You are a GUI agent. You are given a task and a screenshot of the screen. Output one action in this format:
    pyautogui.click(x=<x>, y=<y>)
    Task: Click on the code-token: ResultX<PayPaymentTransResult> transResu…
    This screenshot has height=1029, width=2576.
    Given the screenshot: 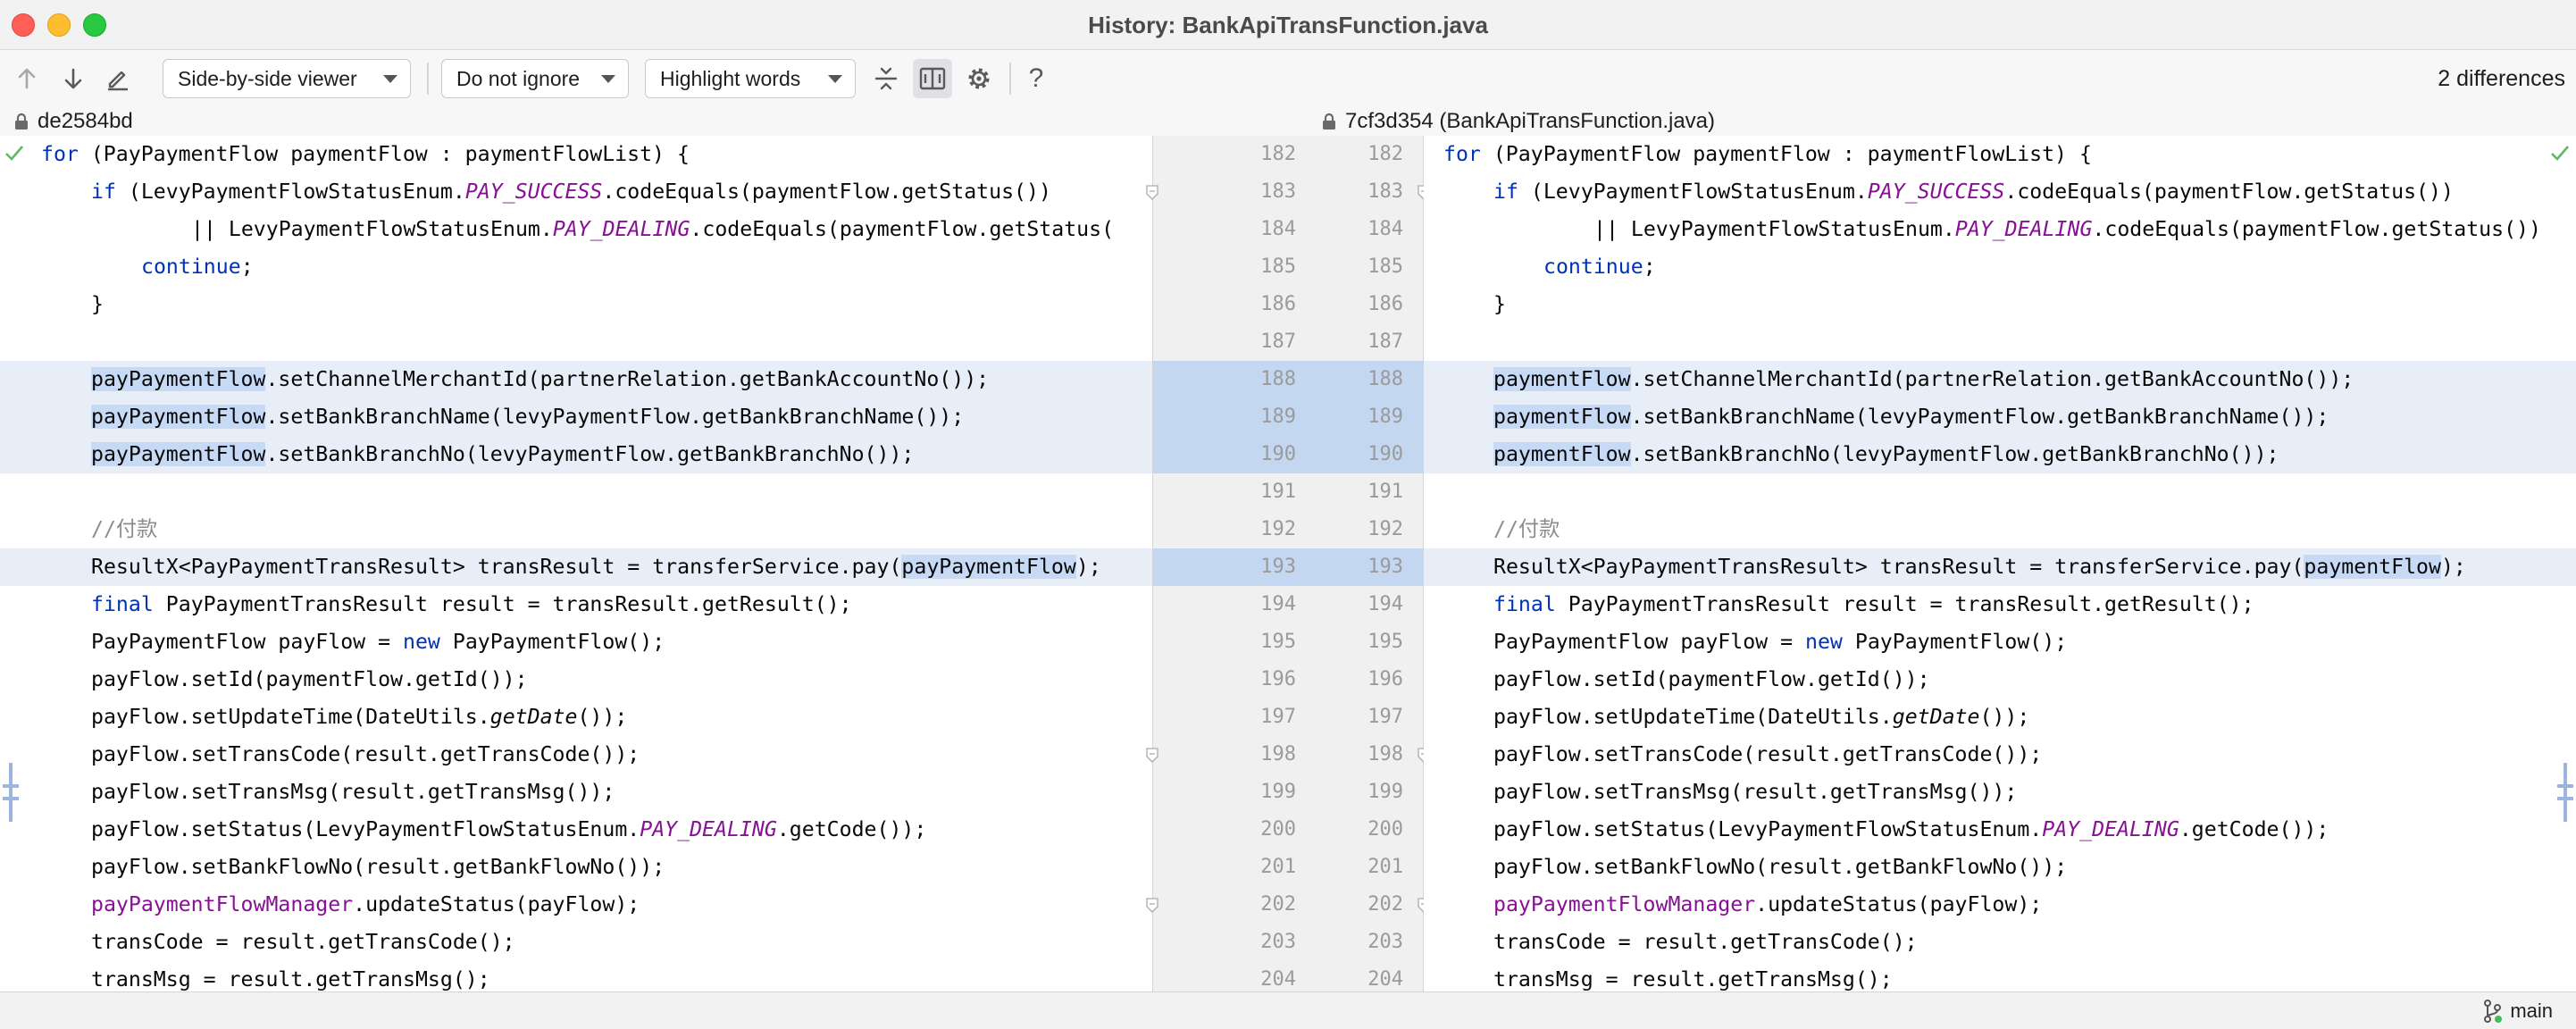 What is the action you would take?
    pyautogui.click(x=1899, y=567)
    